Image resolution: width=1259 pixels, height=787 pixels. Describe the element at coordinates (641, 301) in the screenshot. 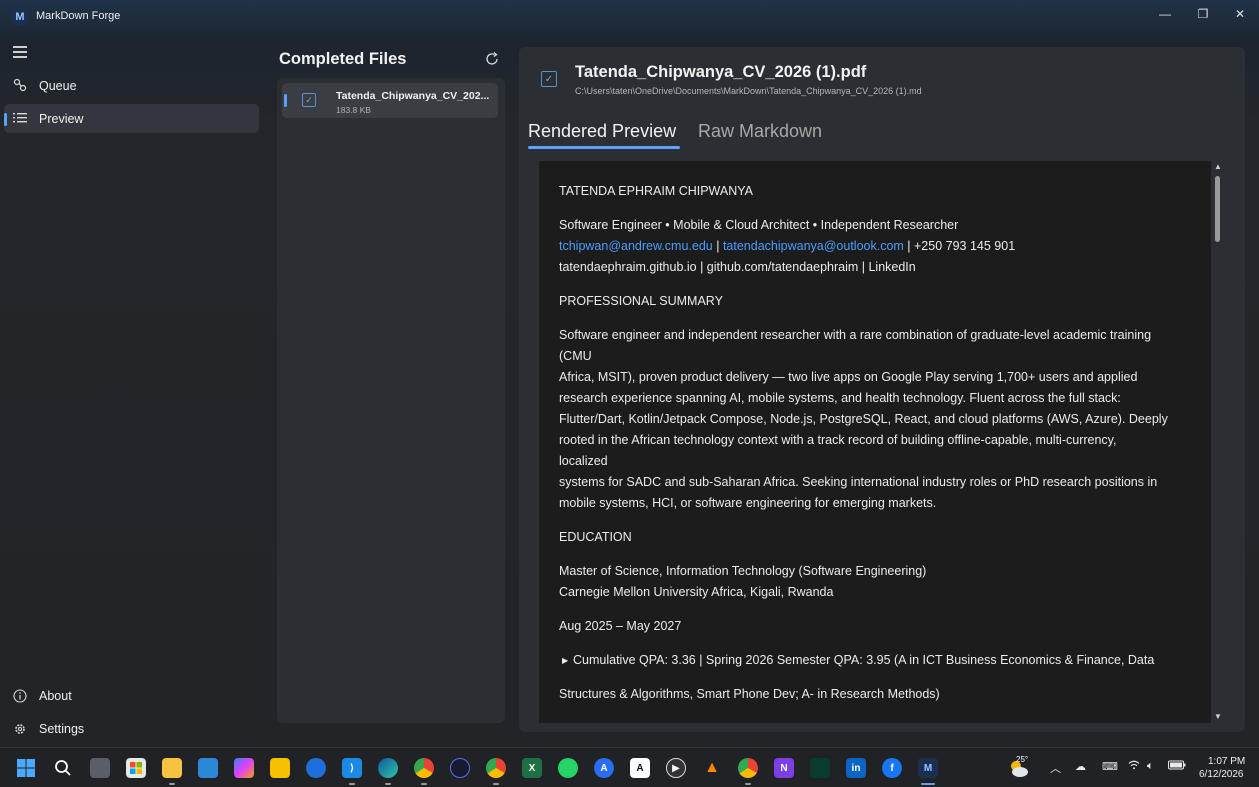

I see `summary-heading: PROFESSIONAL SUMMARY` at that location.